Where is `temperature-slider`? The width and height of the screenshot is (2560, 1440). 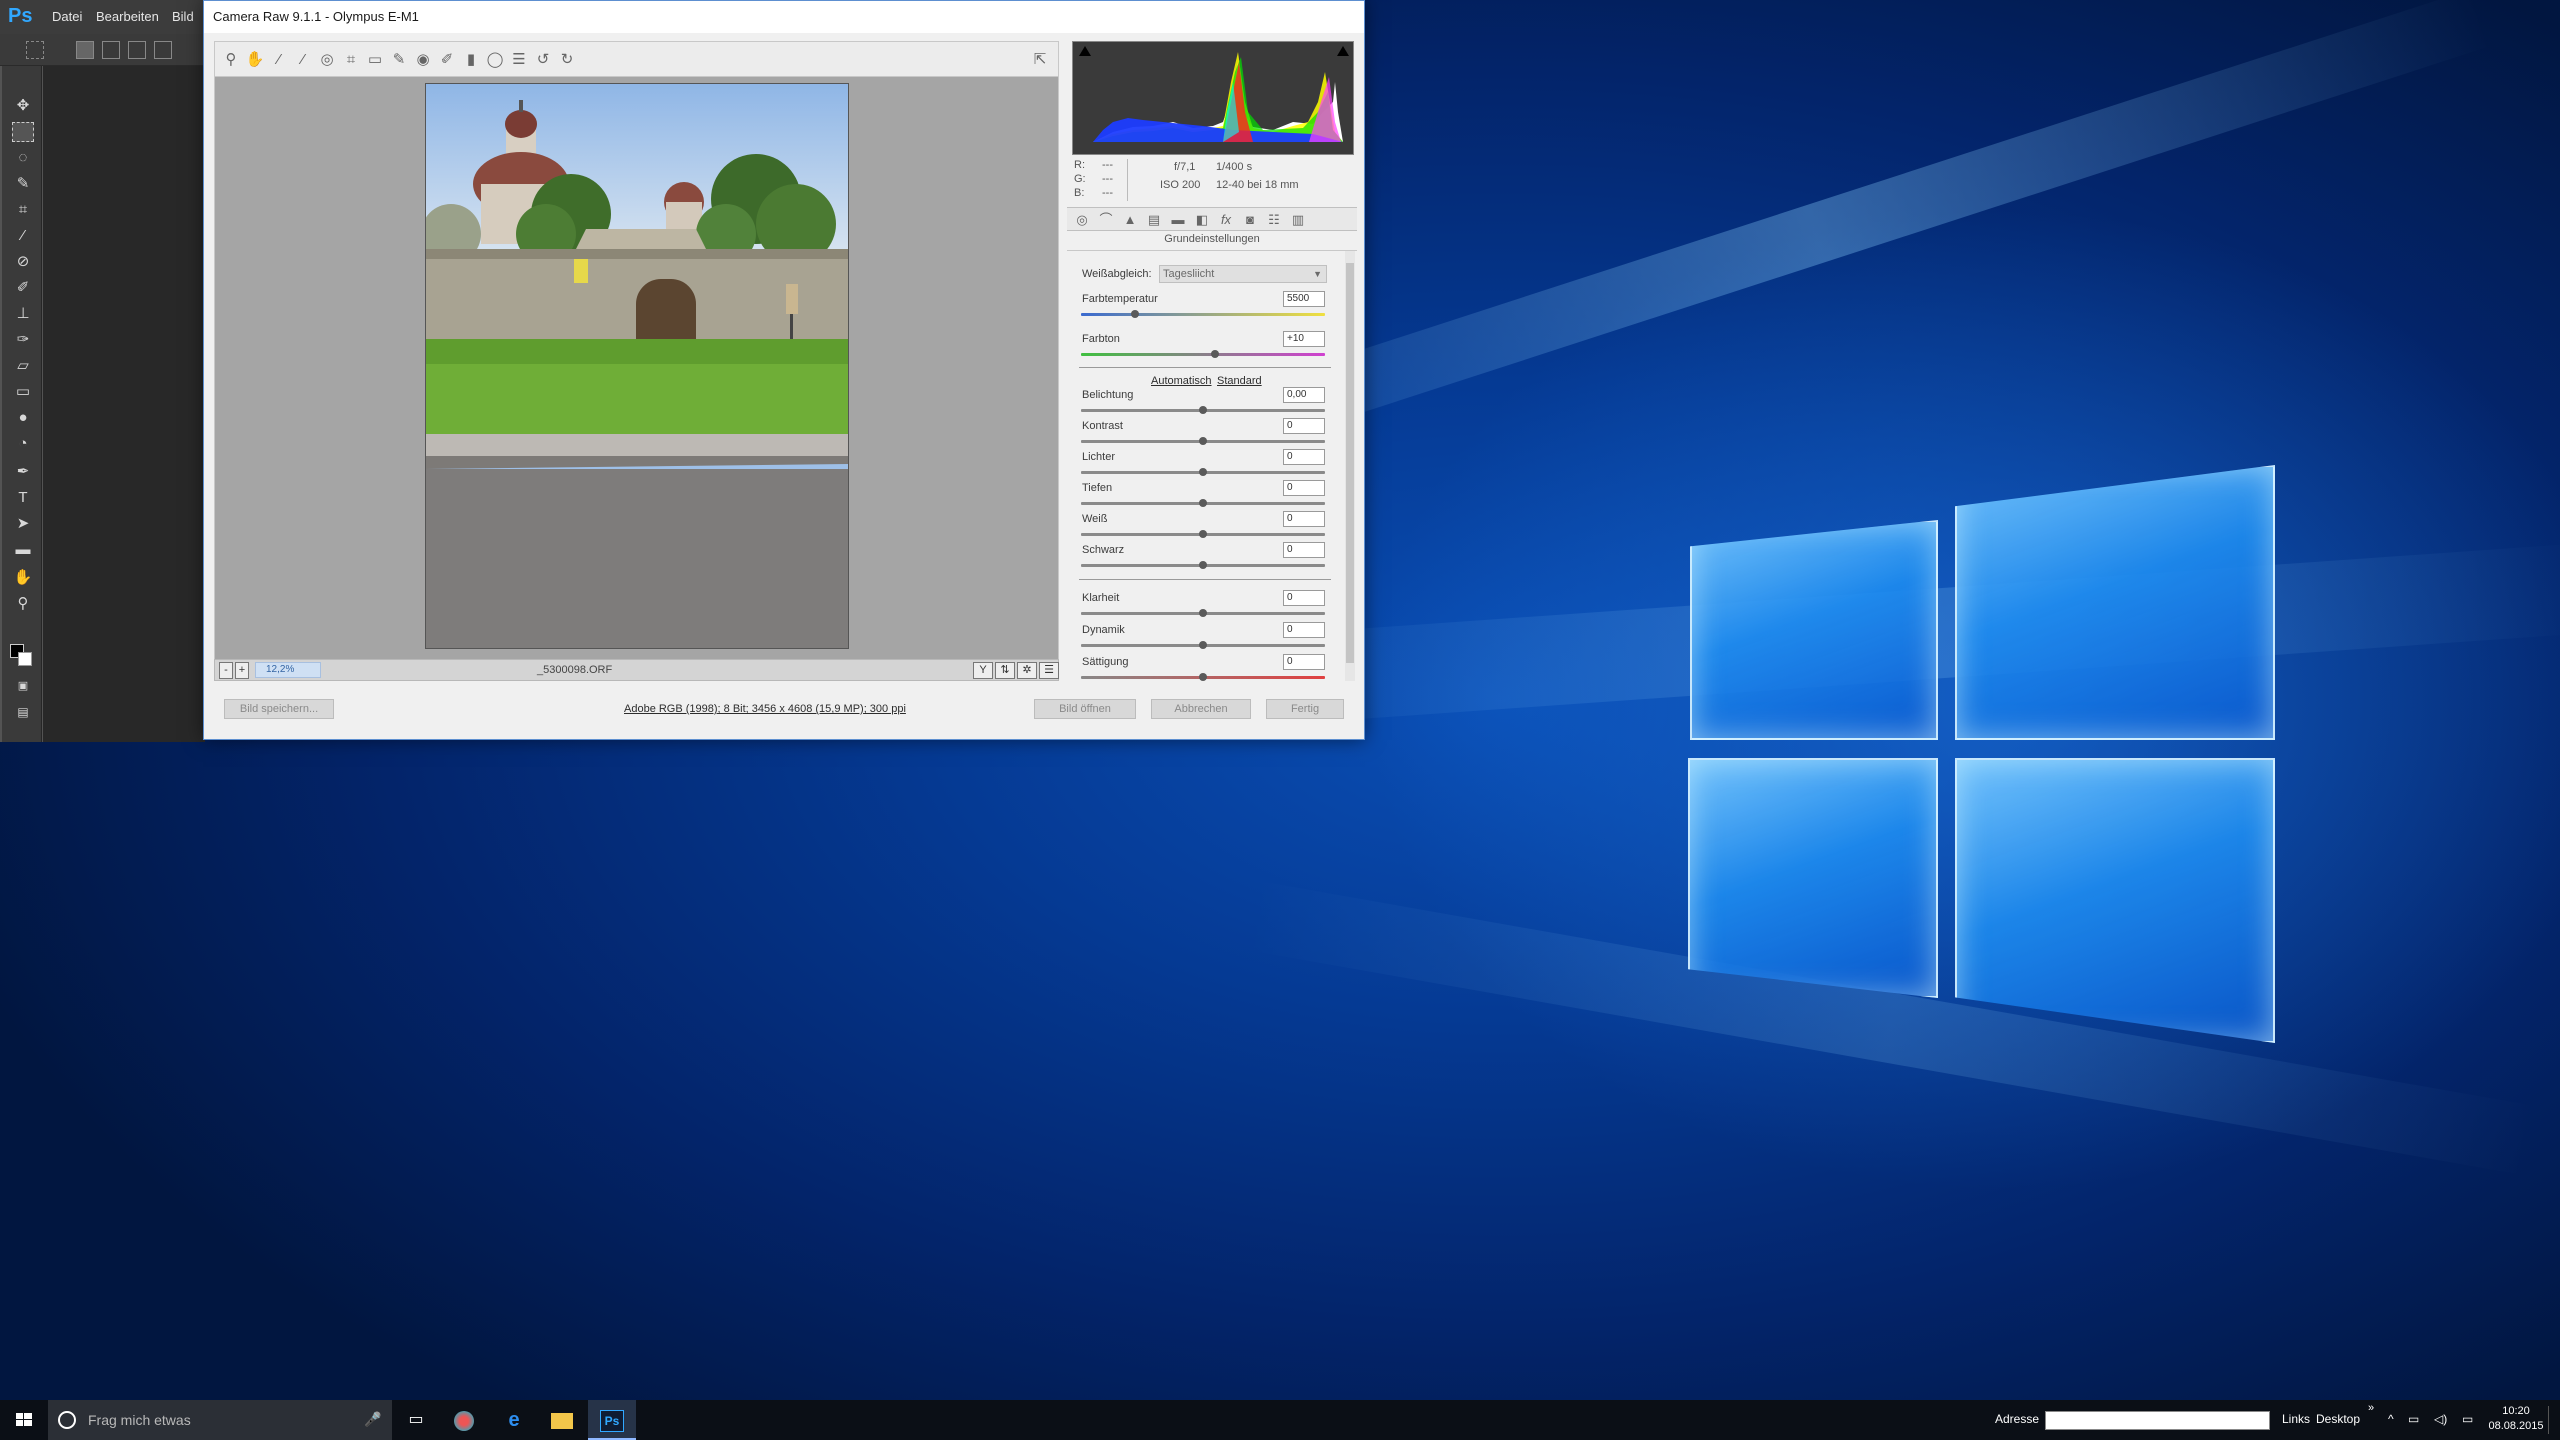
temperature-slider is located at coordinates (1203, 314).